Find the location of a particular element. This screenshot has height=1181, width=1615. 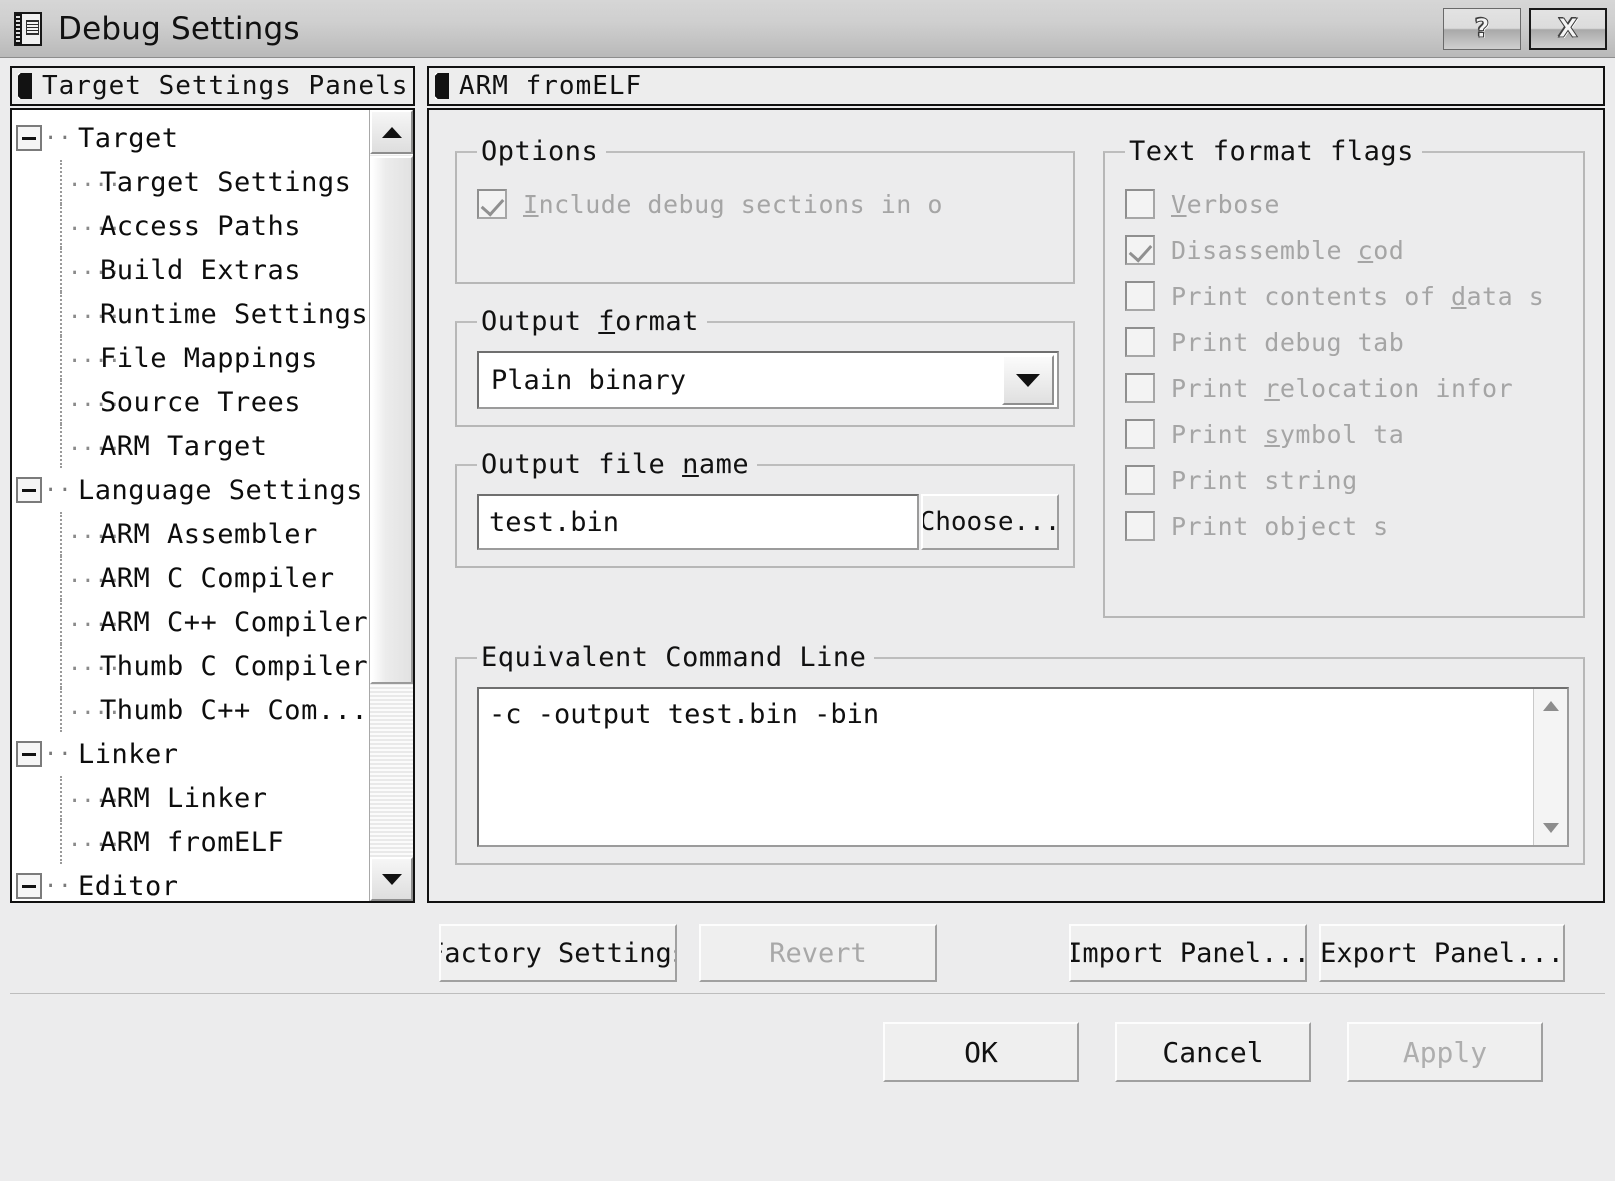

tree-scrollbar-thumb is located at coordinates (391, 420).